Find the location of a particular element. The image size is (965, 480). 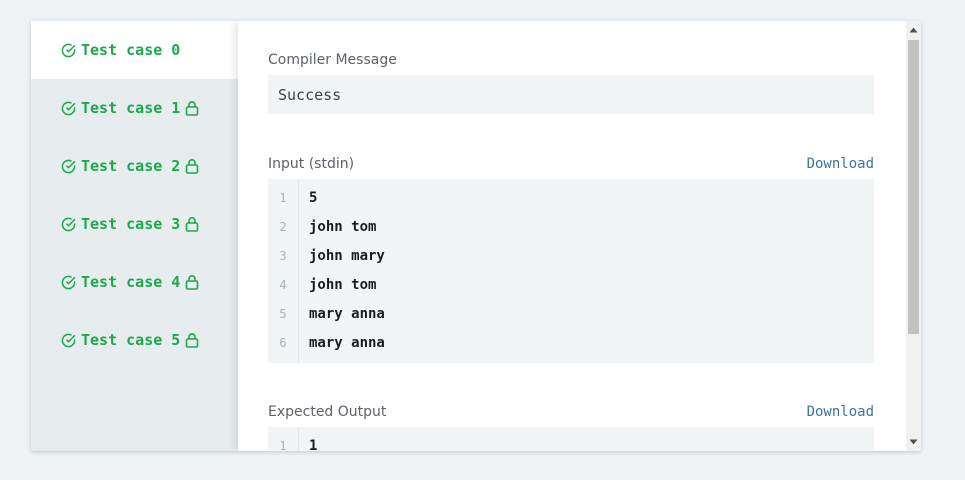

code-line: 2 john tom is located at coordinates (571, 227).